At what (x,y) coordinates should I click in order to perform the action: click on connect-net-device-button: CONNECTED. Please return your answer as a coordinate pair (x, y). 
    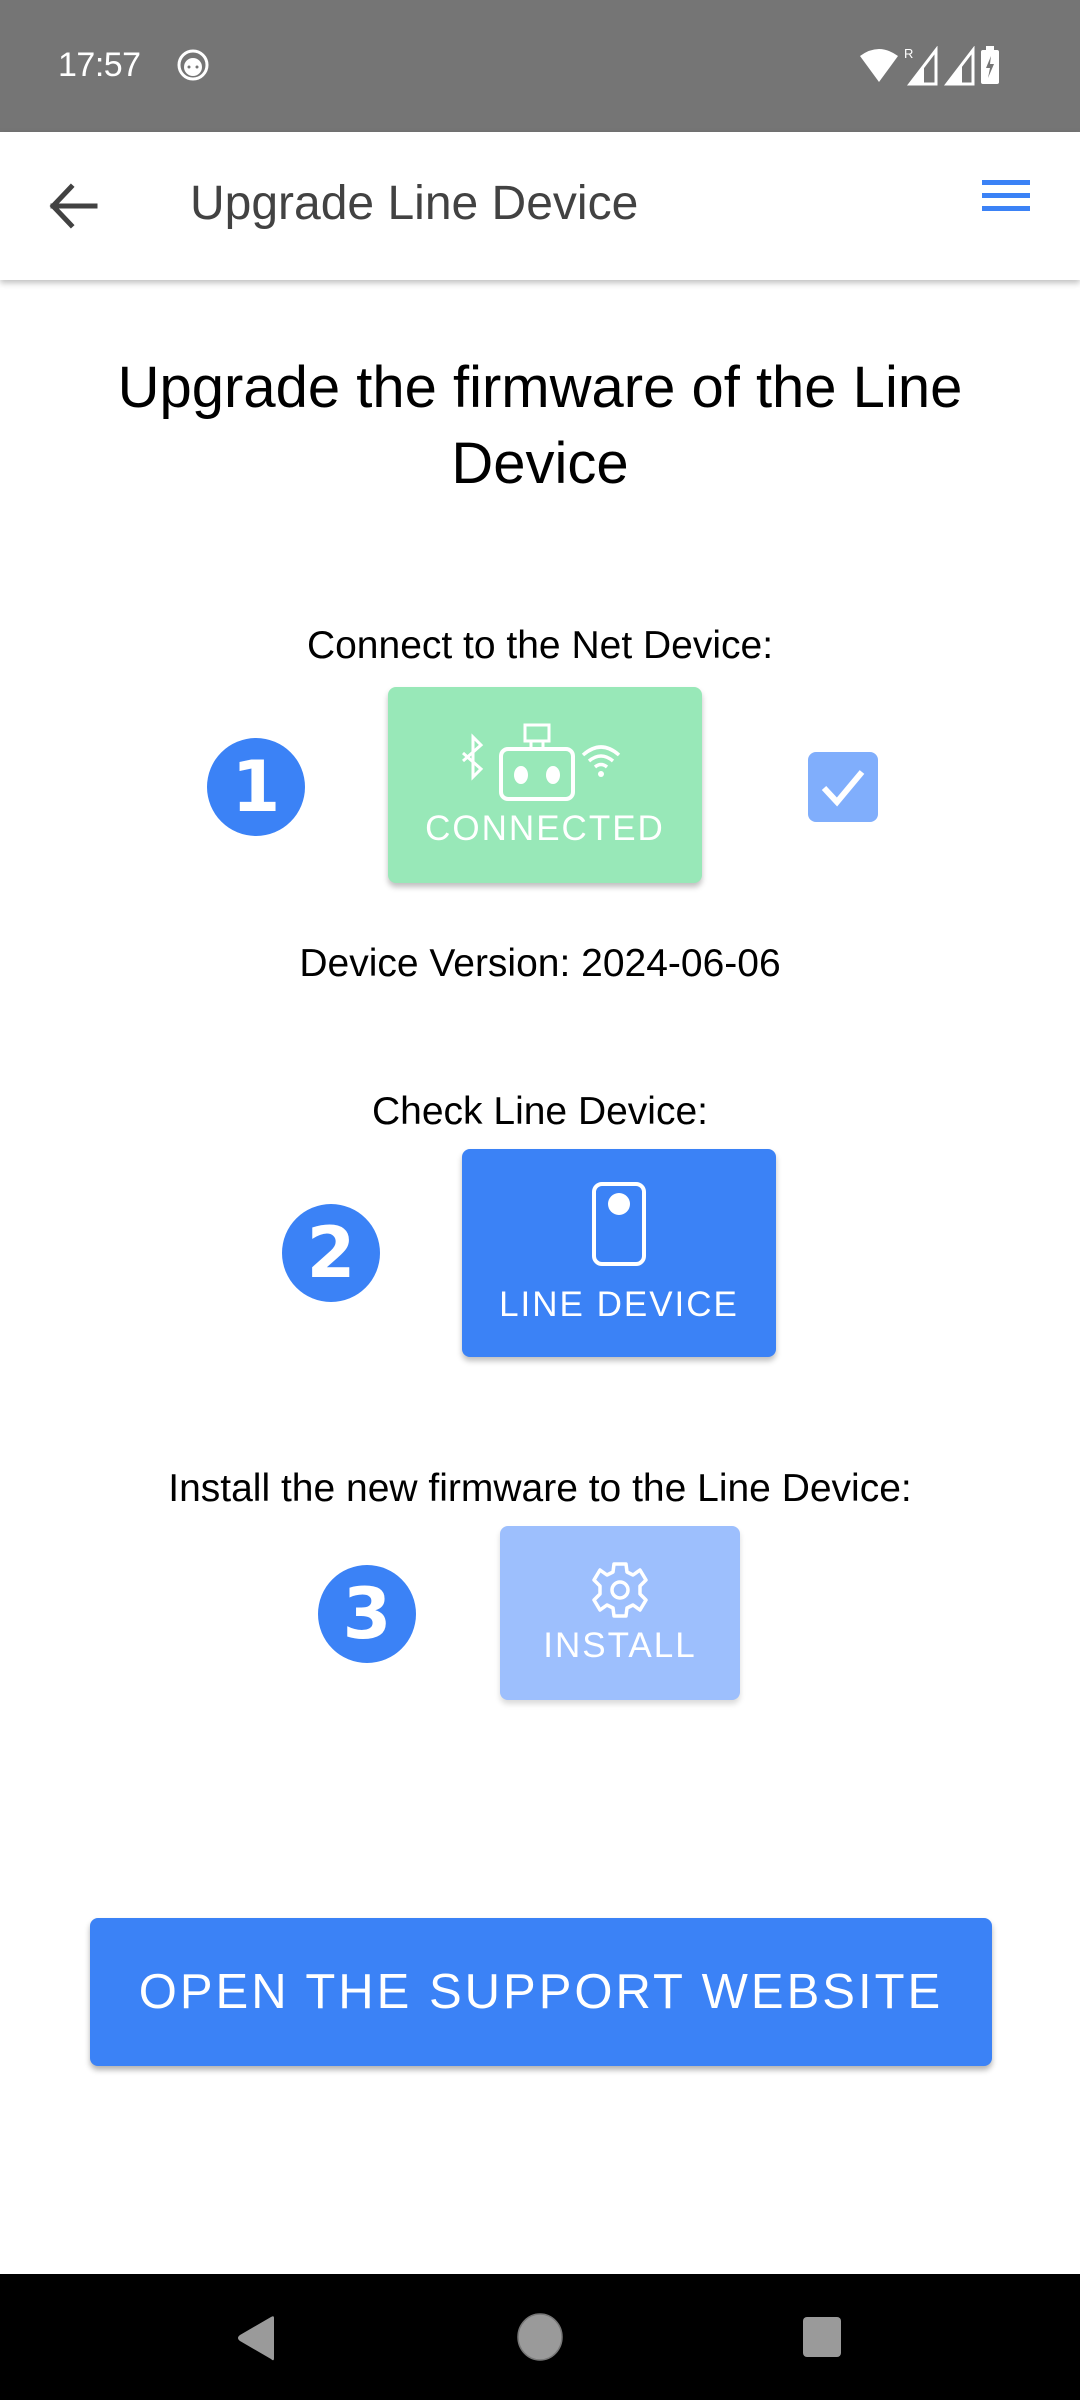
    Looking at the image, I should click on (545, 785).